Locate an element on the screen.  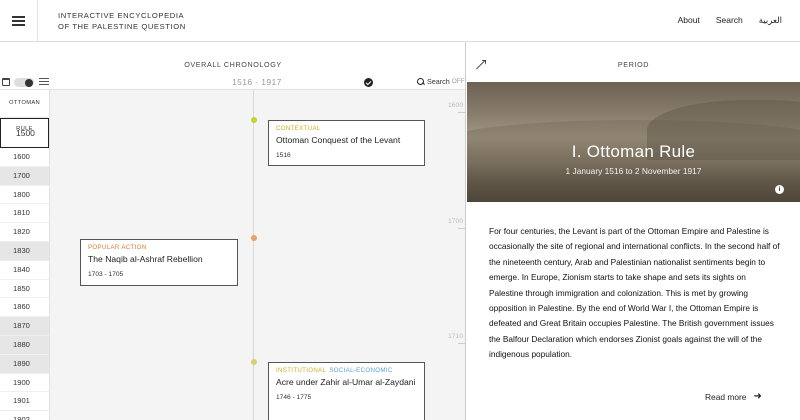
read-more-link: Read more ➜ is located at coordinates (733, 396).